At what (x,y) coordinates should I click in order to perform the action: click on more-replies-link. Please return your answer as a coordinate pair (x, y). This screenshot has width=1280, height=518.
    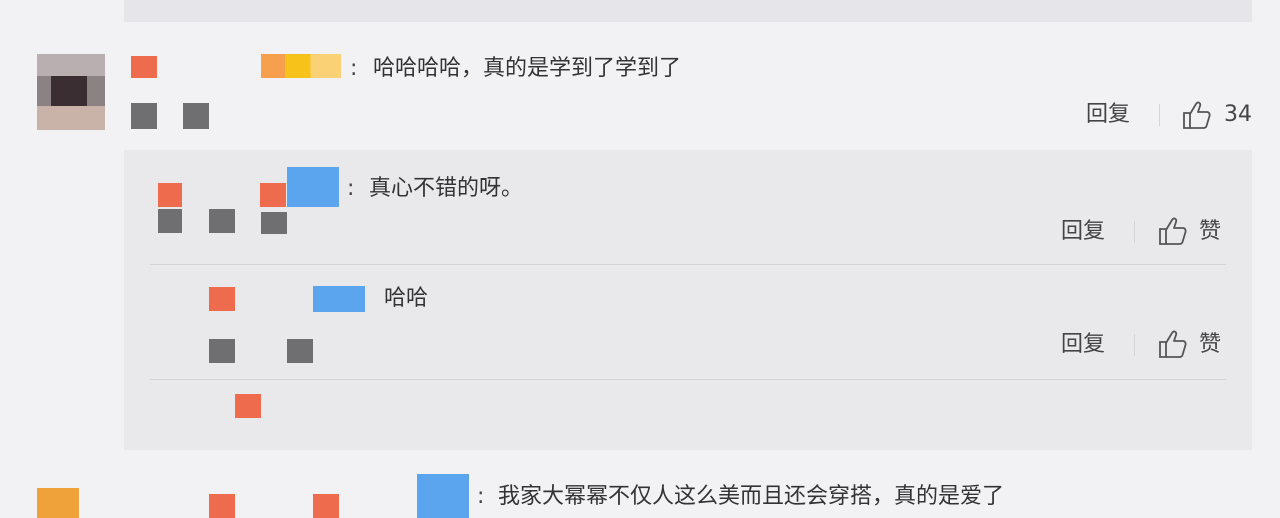
    Looking at the image, I should click on (248, 406).